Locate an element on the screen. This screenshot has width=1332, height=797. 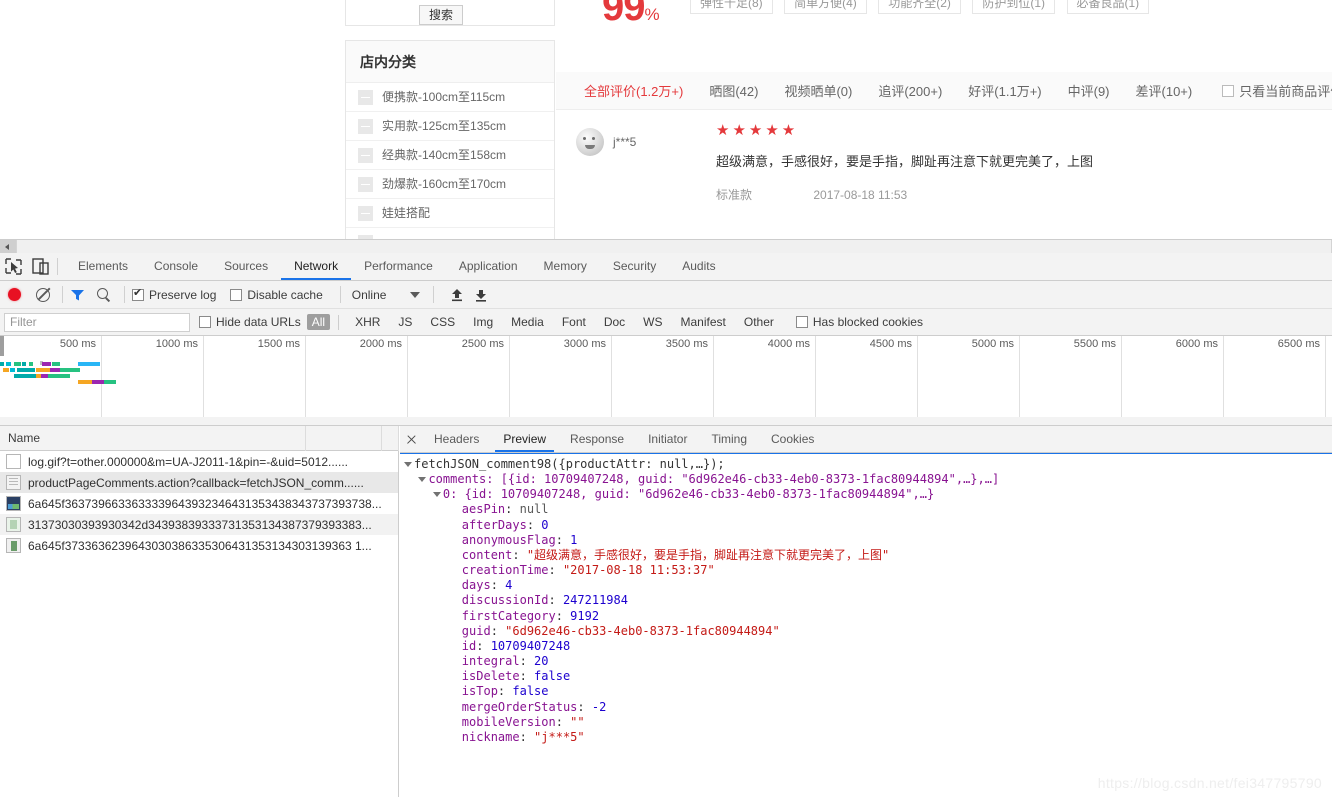
tab-response: Response is located at coordinates (597, 439).